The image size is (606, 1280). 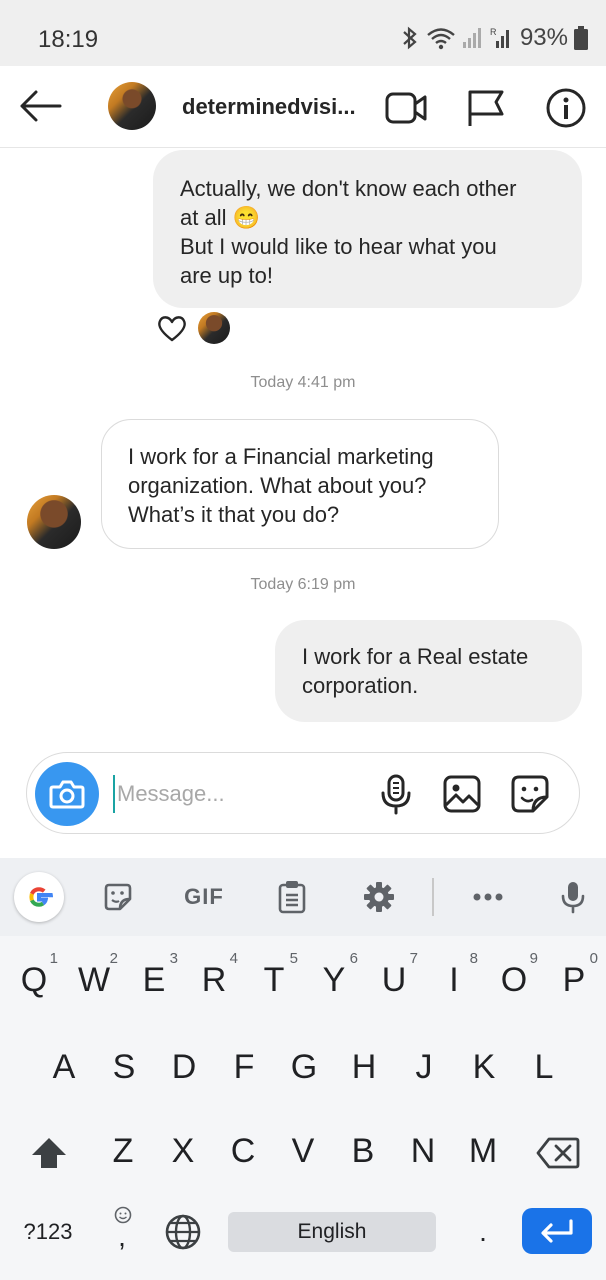 I want to click on message-bubble-outgoing: I work for a Real estate corporation., so click(x=428, y=671).